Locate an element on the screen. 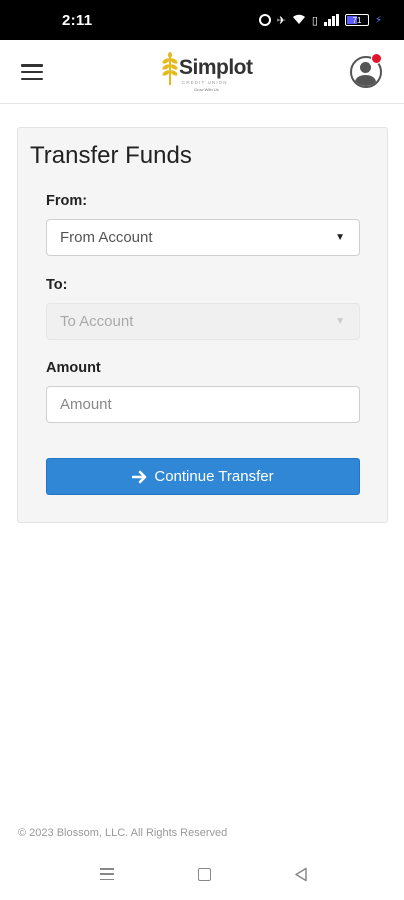 This screenshot has width=404, height=900. charging-icon: ⚡ is located at coordinates (378, 20).